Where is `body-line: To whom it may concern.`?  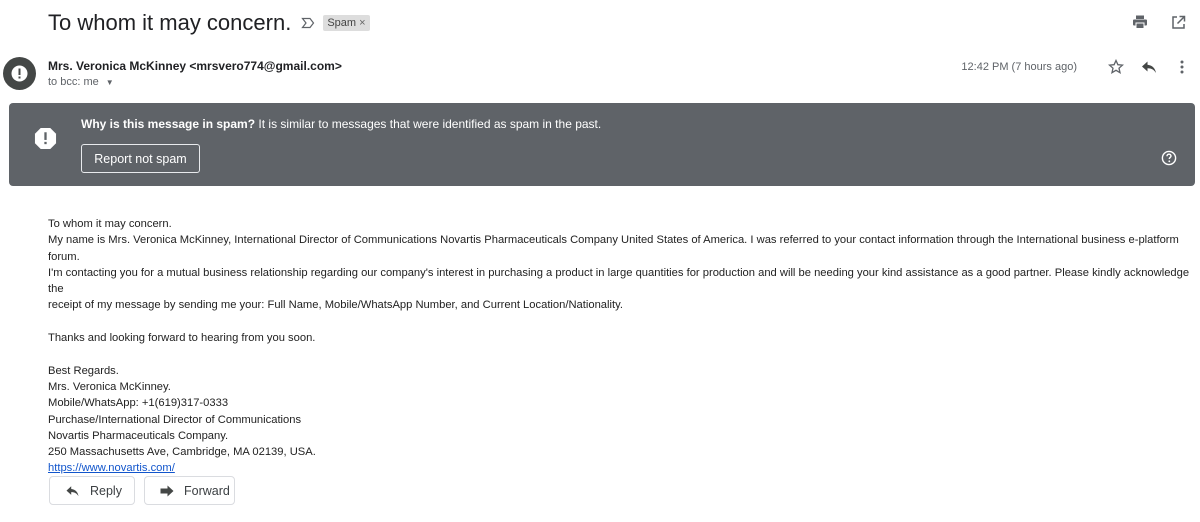
body-line: To whom it may concern. is located at coordinates (110, 224).